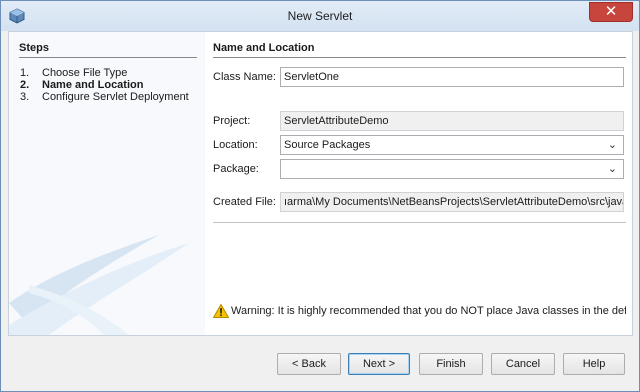  I want to click on location-label: Location:, so click(235, 145).